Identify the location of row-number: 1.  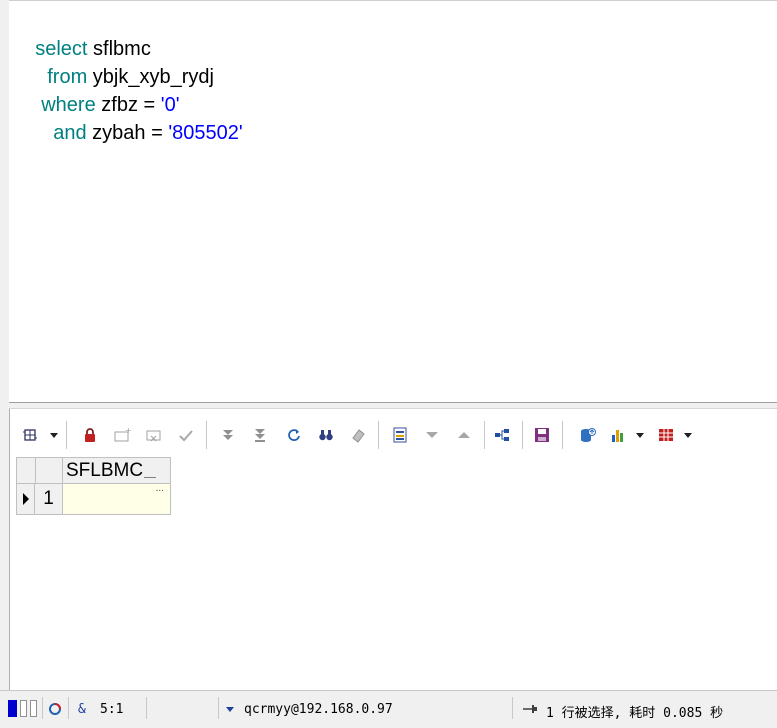
(49, 499).